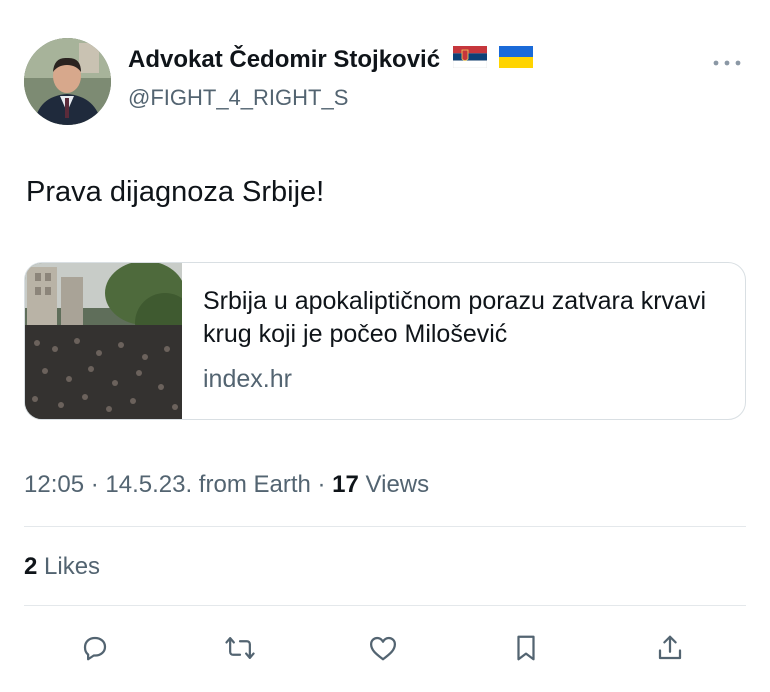 The width and height of the screenshot is (770, 692). What do you see at coordinates (68, 566) in the screenshot?
I see `likes-label: Likes` at bounding box center [68, 566].